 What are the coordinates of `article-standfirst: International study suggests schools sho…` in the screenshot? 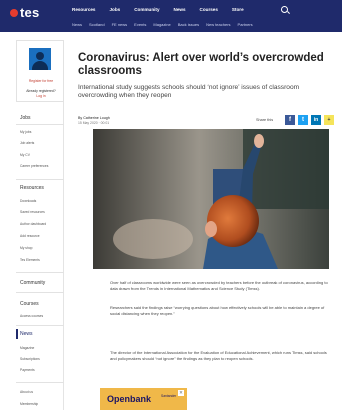 It's located at (189, 92).